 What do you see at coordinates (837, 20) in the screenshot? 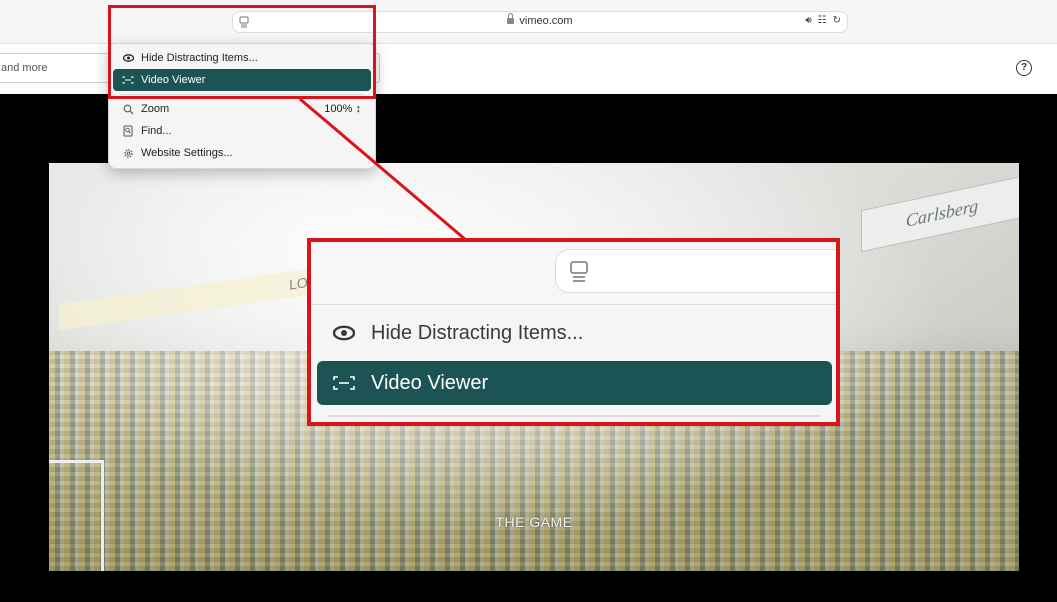
I see `reload-icon: ↻` at bounding box center [837, 20].